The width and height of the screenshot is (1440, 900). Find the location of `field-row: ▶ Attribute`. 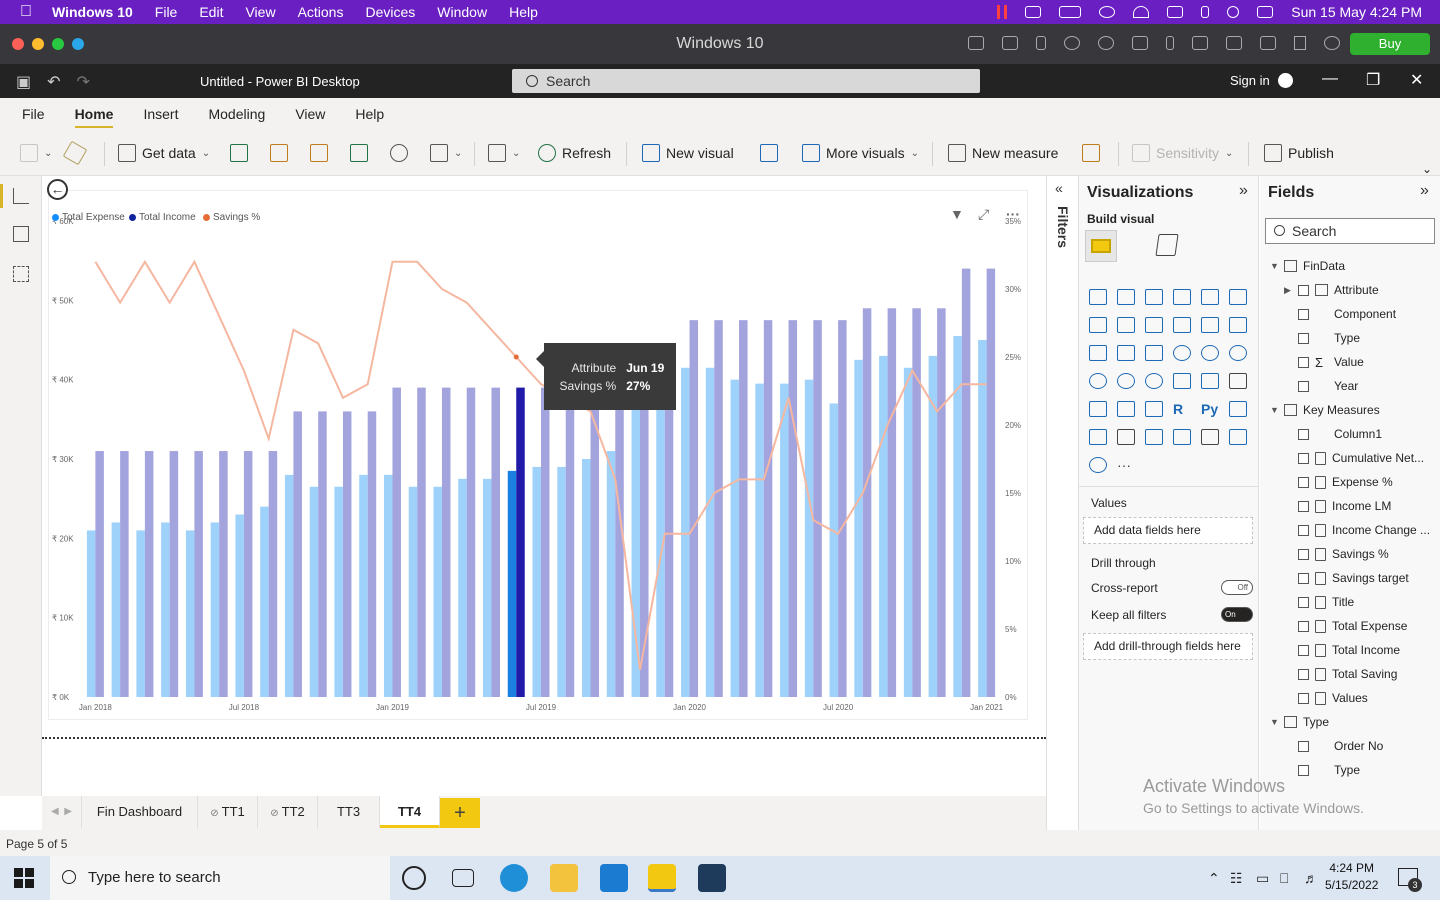

field-row: ▶ Attribute is located at coordinates (1350, 290).